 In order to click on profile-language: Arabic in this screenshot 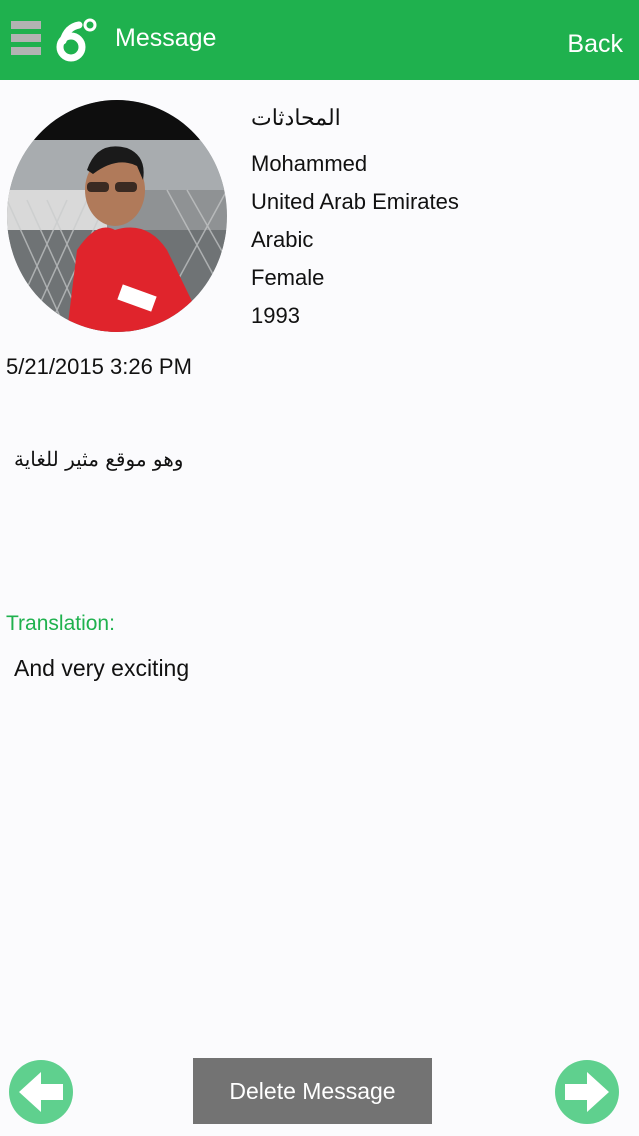, I will do `click(282, 239)`.